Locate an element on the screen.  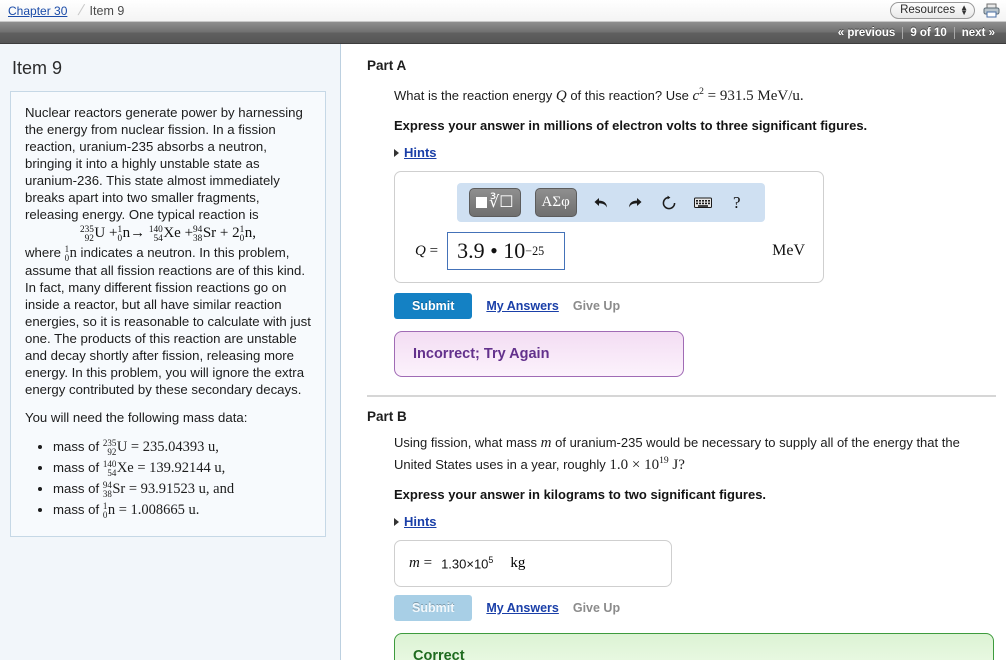
list-item: mass of 23592U = 235.04393 u, is located at coordinates (182, 447).